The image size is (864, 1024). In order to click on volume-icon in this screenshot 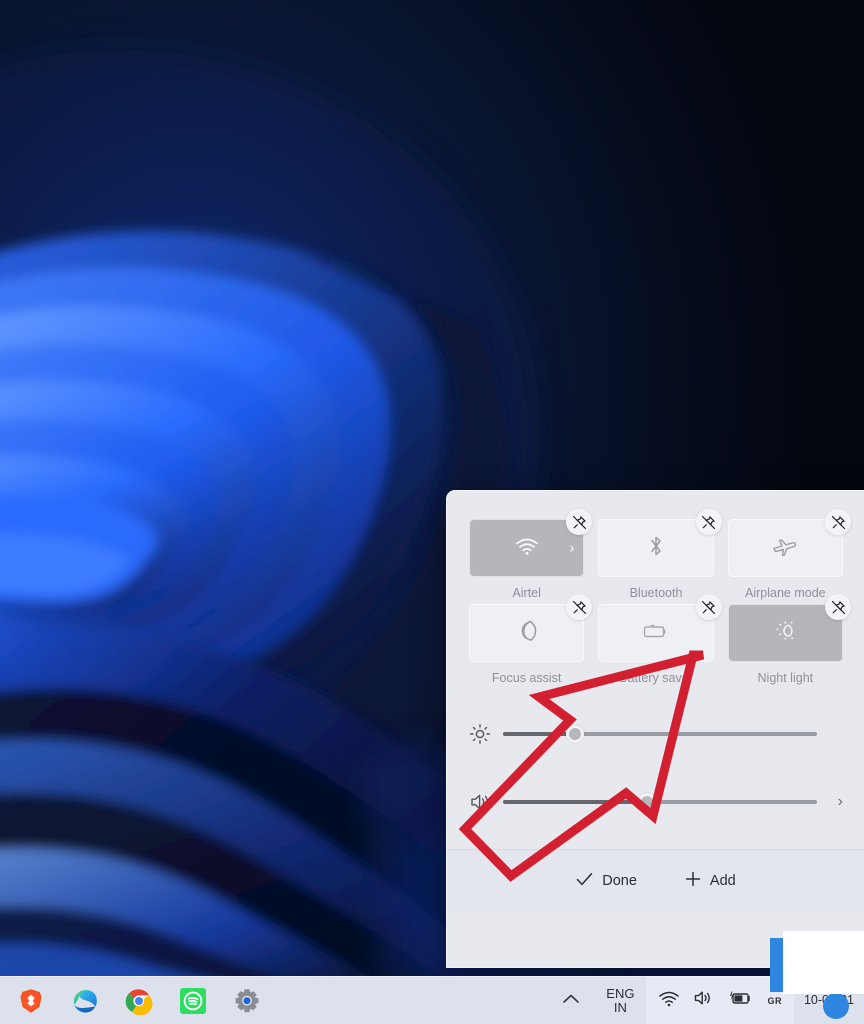, I will do `click(486, 802)`.